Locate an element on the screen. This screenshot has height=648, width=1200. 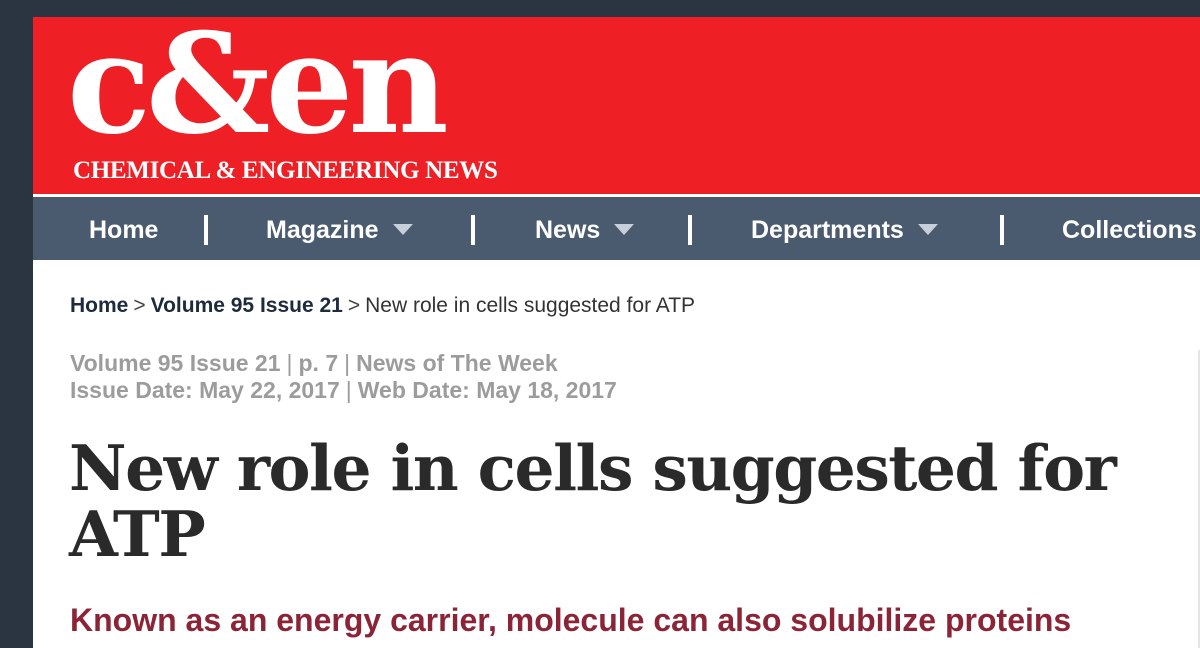
nav-item-departments: Departments is located at coordinates (844, 228).